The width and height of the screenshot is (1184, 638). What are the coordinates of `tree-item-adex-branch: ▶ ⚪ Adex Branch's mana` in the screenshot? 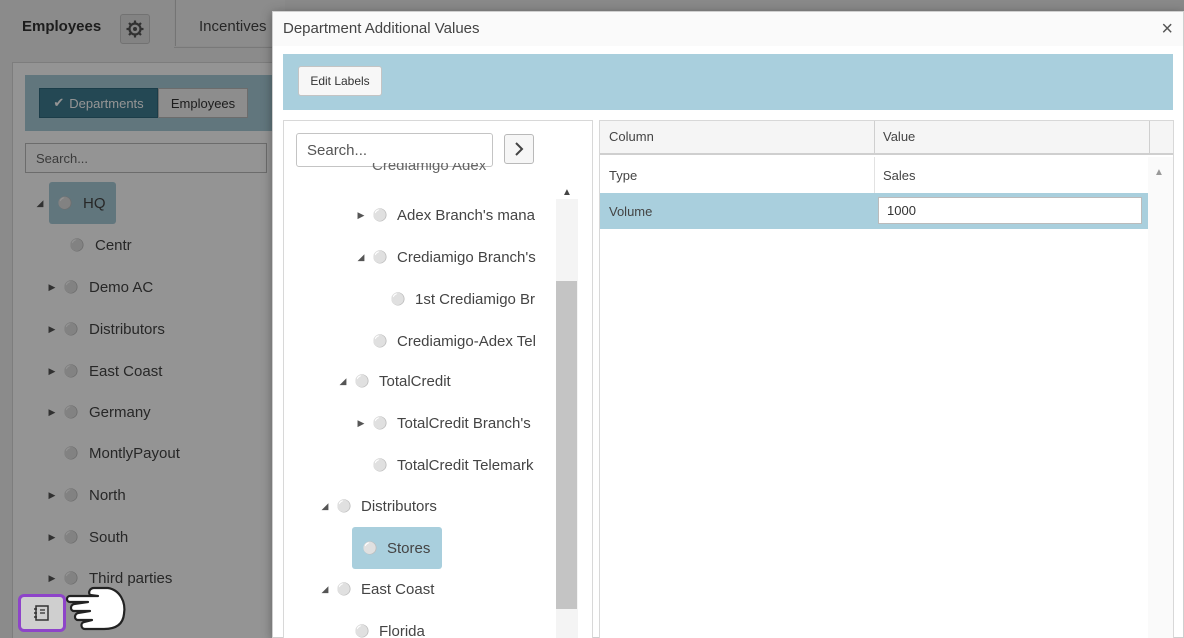 It's located at (443, 215).